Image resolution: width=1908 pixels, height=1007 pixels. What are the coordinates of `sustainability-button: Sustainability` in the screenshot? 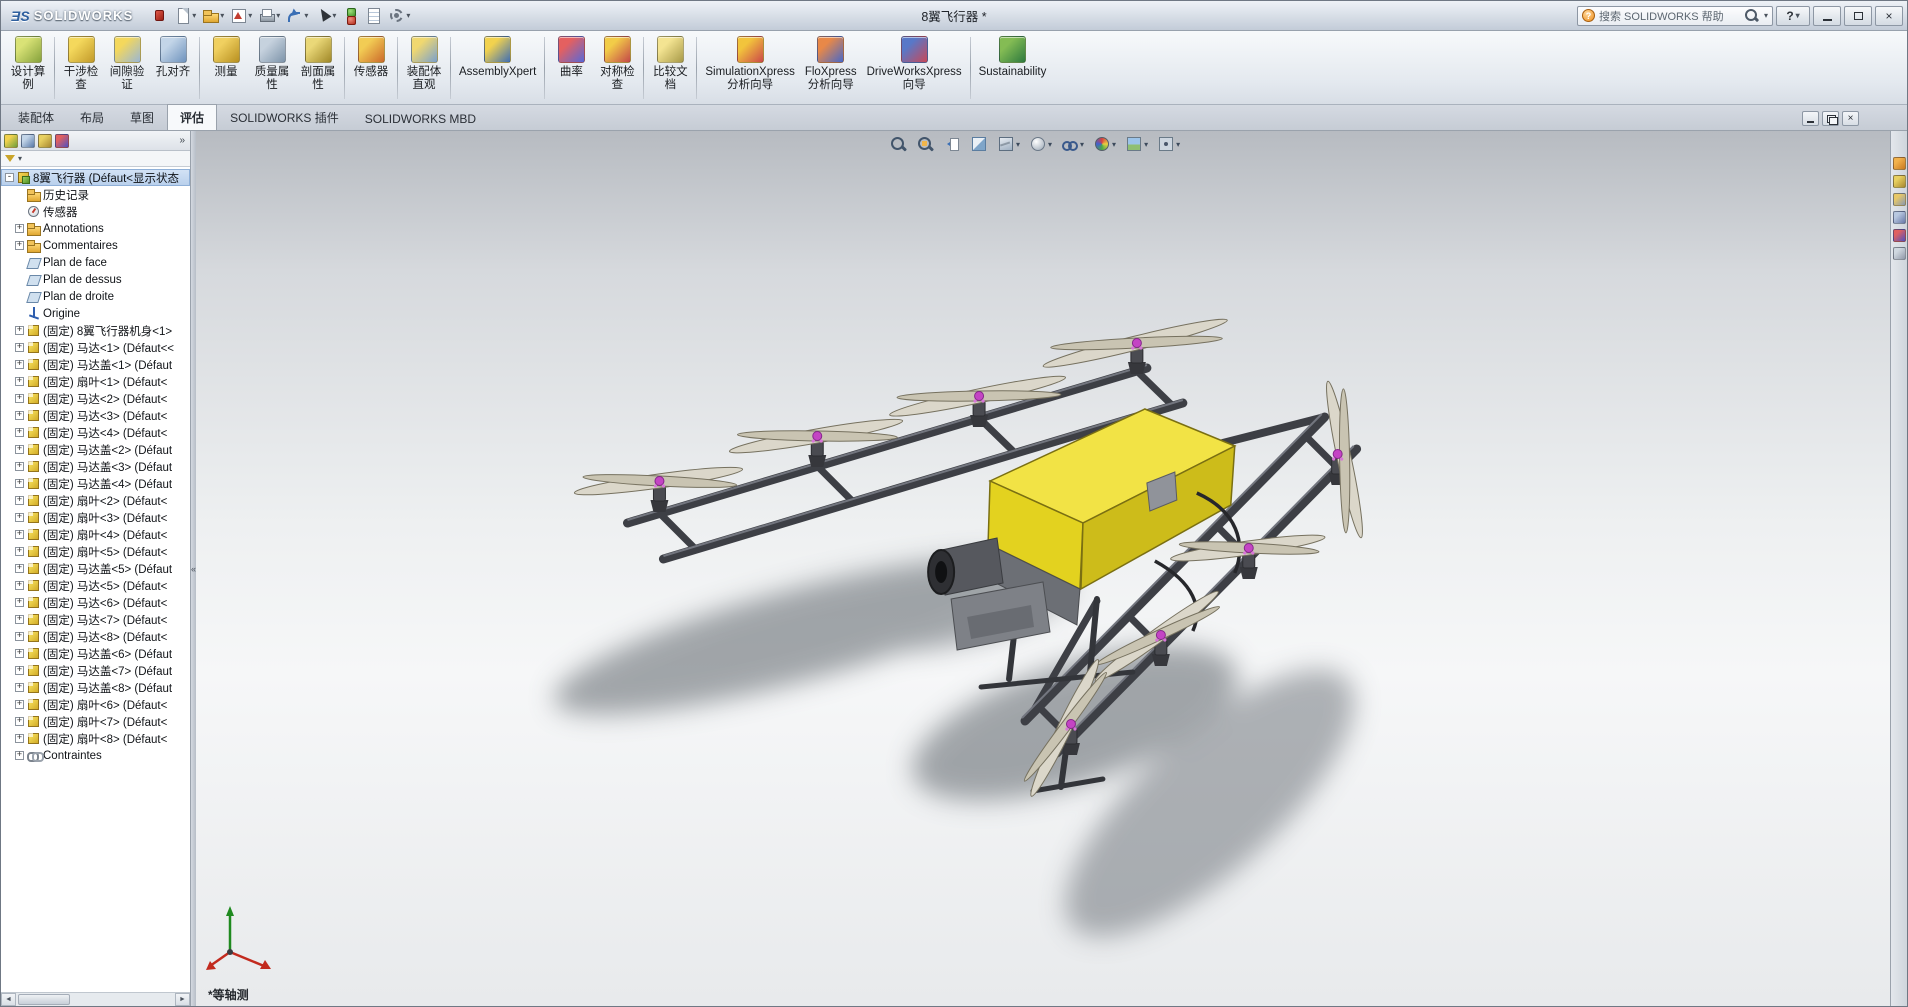 It's located at (1013, 68).